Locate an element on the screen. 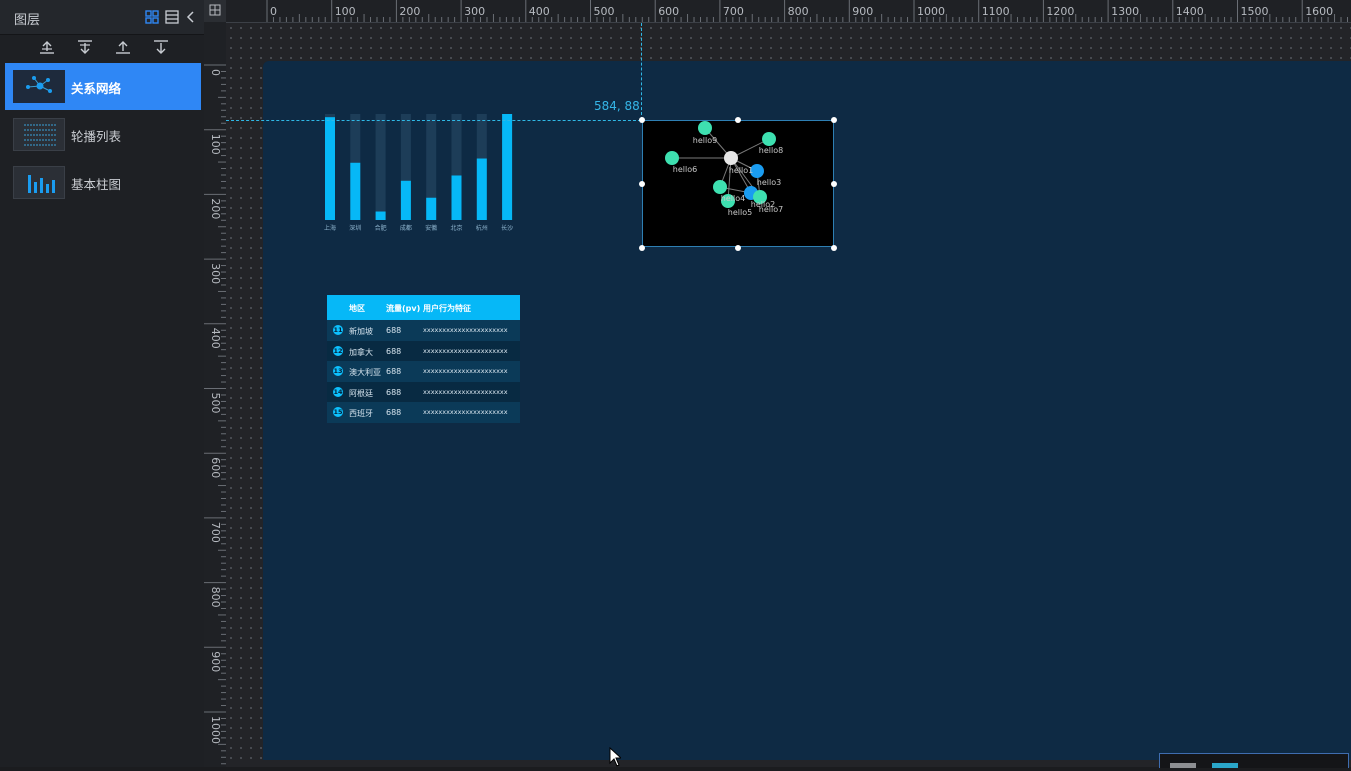 The width and height of the screenshot is (1351, 771). resize-handle-w is located at coordinates (642, 184).